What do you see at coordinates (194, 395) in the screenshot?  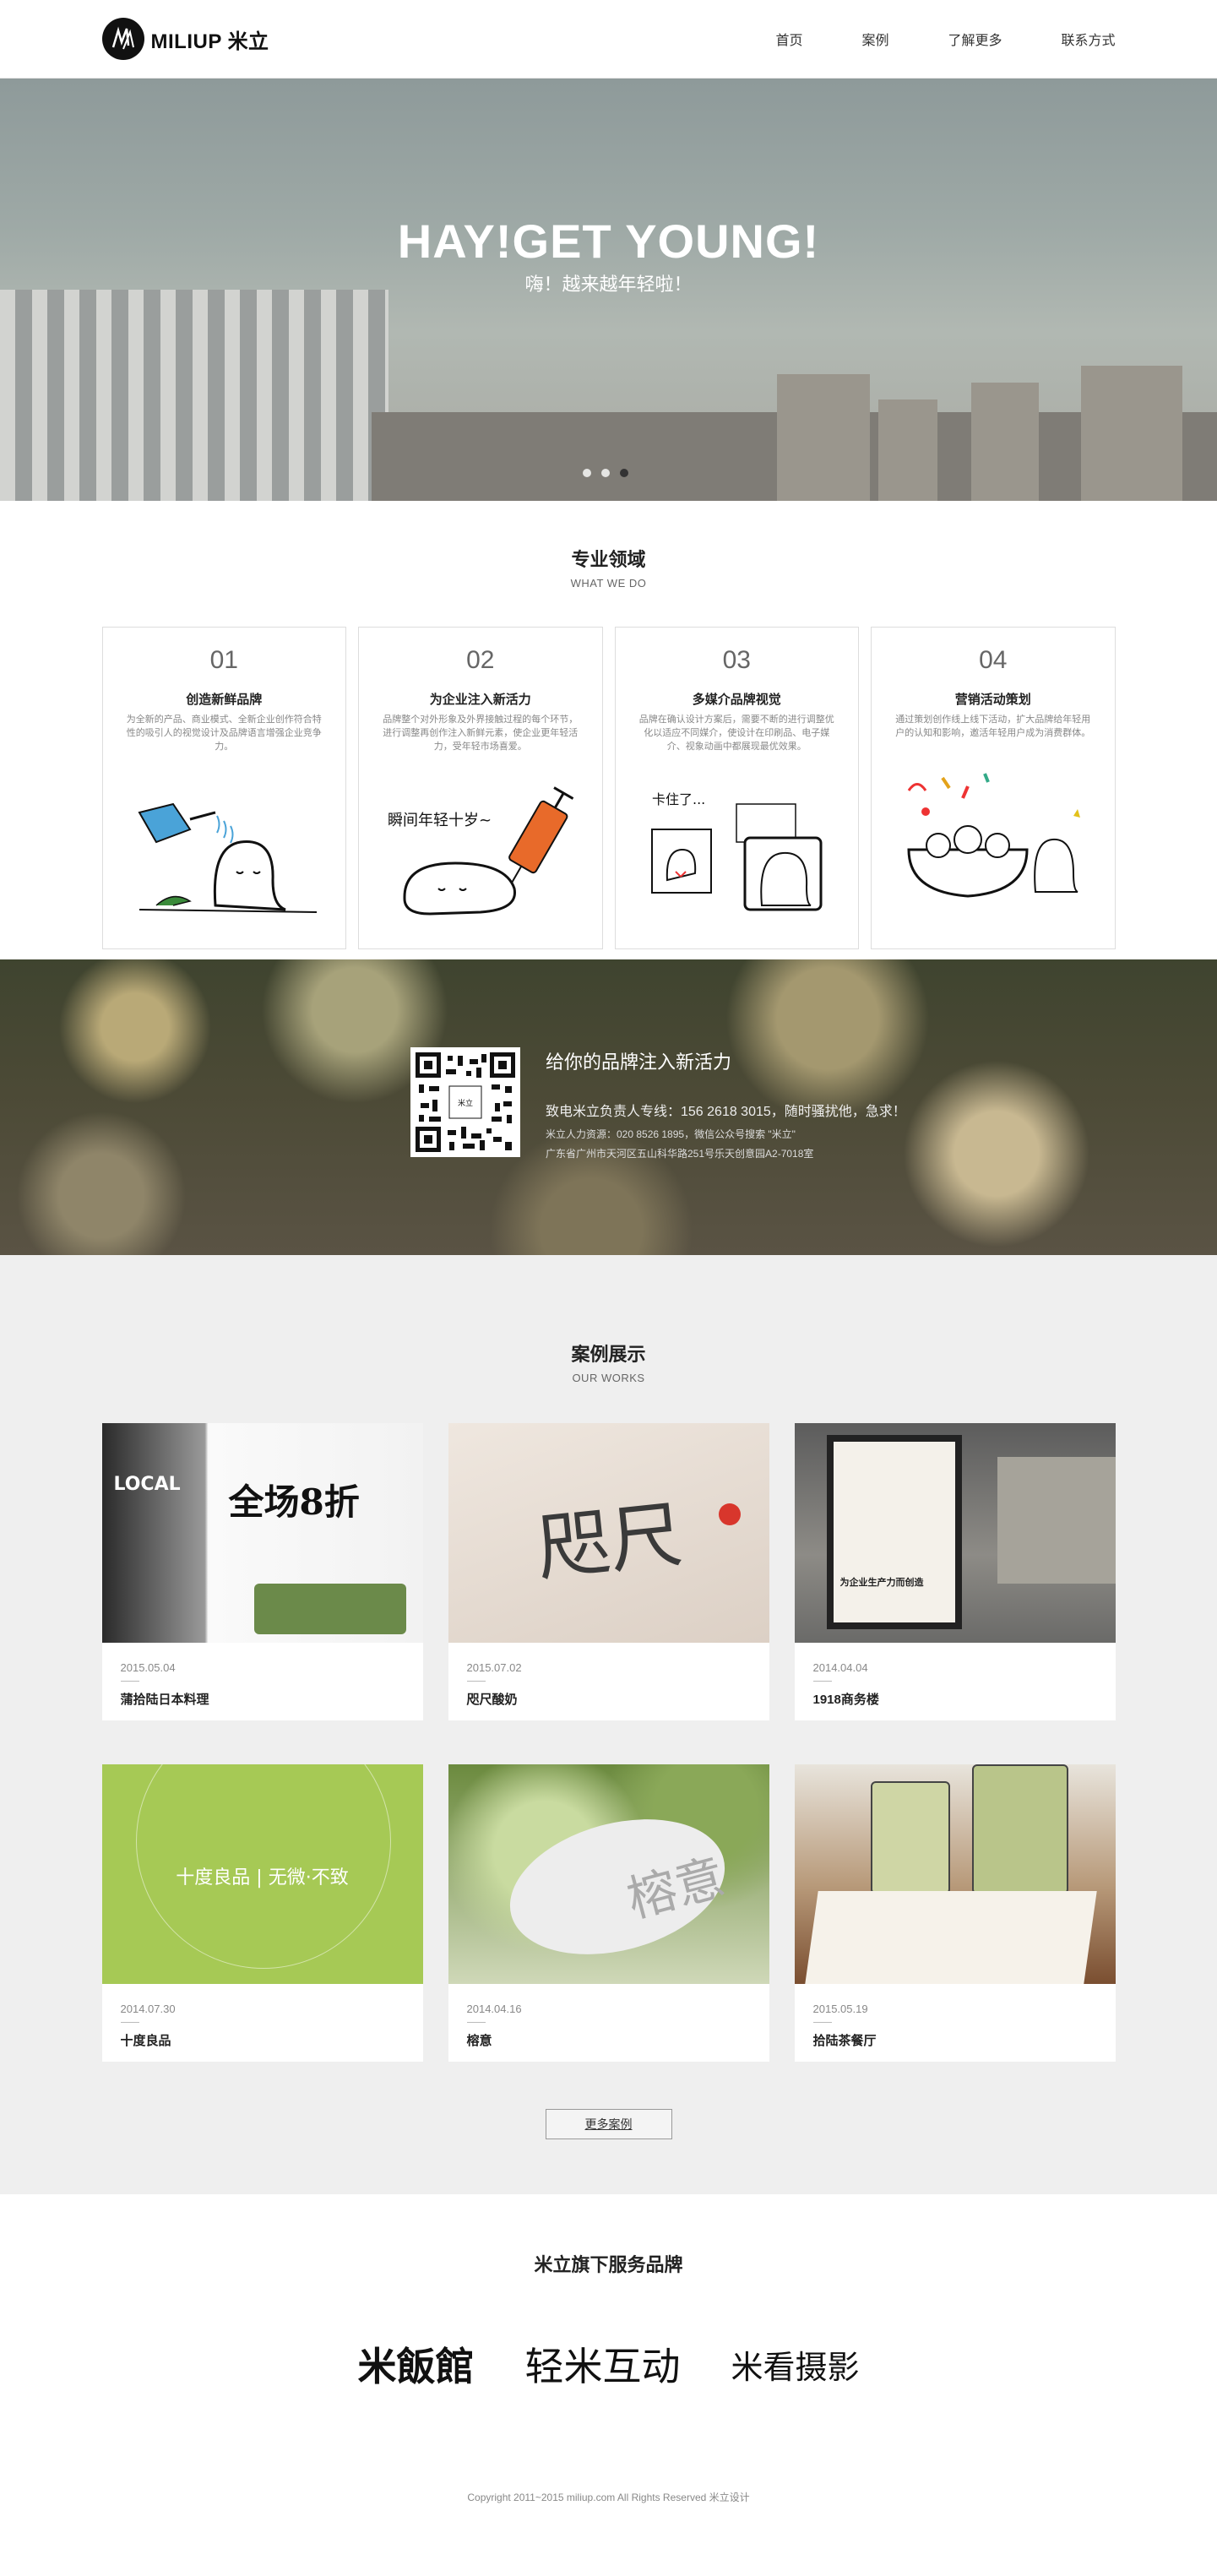 I see `hero-building-image` at bounding box center [194, 395].